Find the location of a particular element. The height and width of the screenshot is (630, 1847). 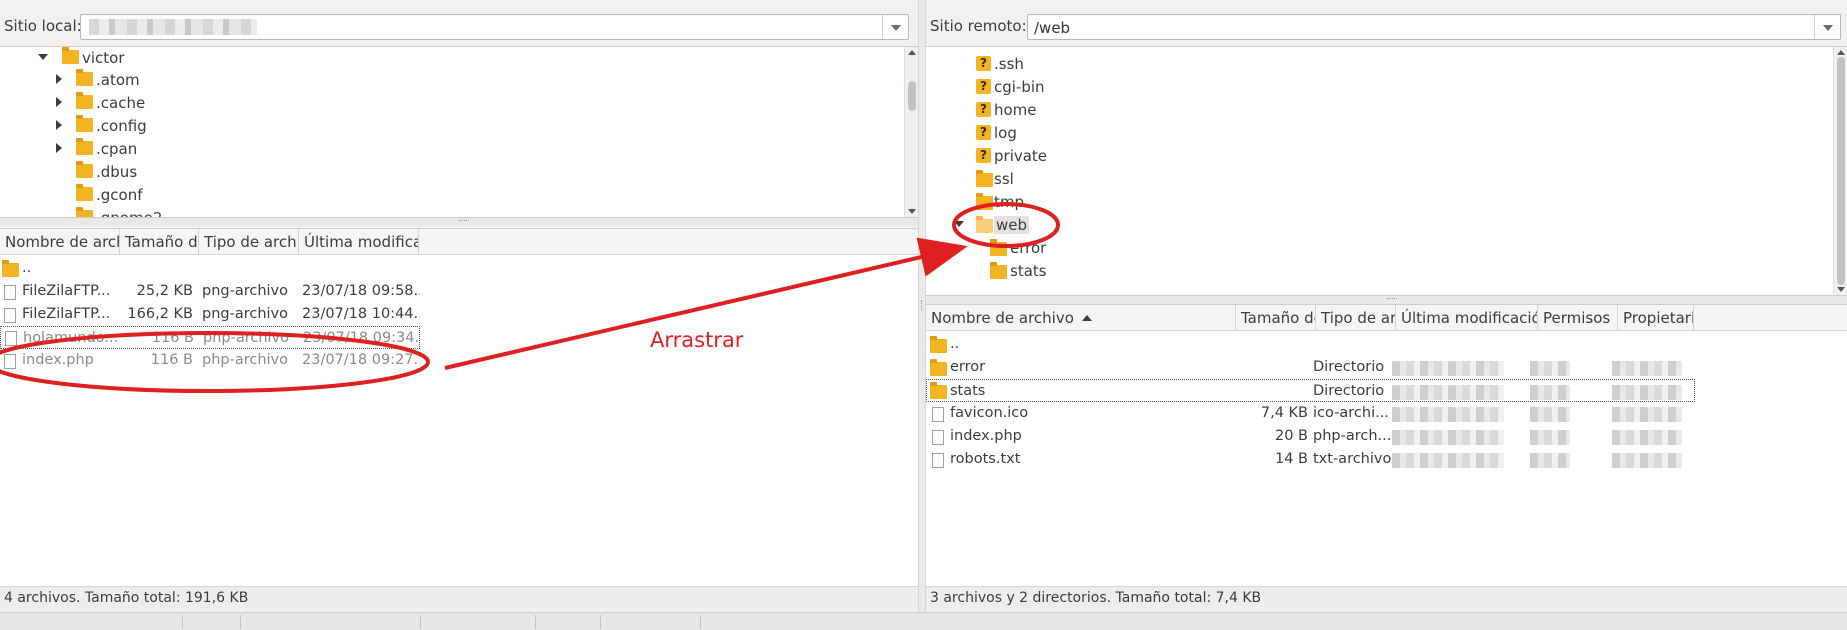

local-tree-scrollbar is located at coordinates (911, 132).